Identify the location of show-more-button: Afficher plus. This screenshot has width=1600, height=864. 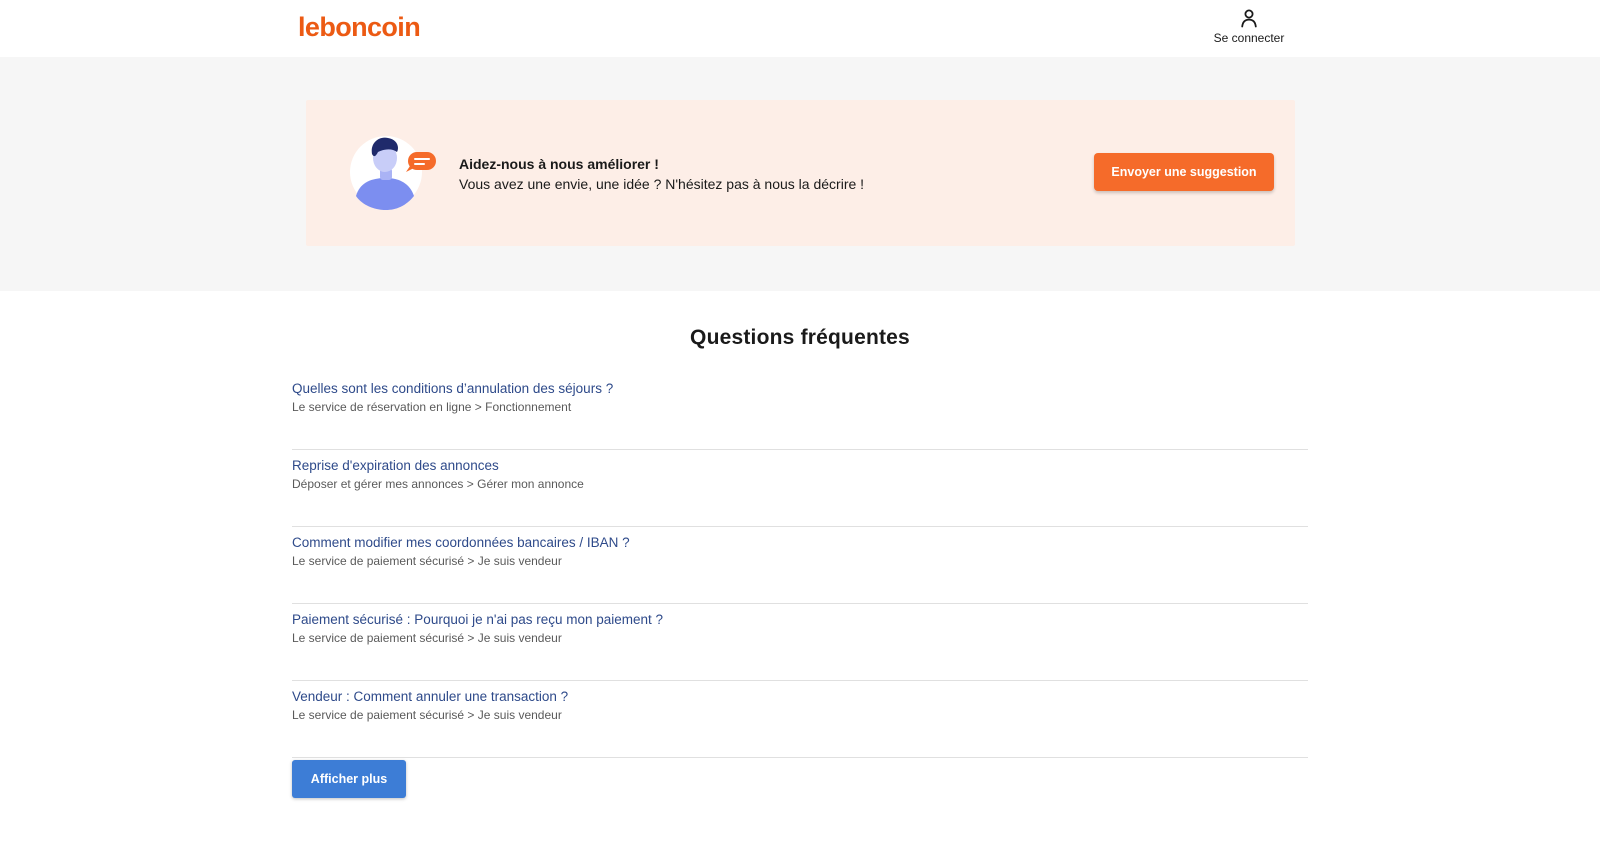
(349, 779).